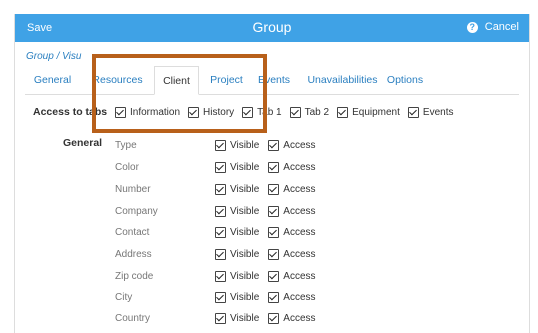  I want to click on dialog-title: Group, so click(272, 27).